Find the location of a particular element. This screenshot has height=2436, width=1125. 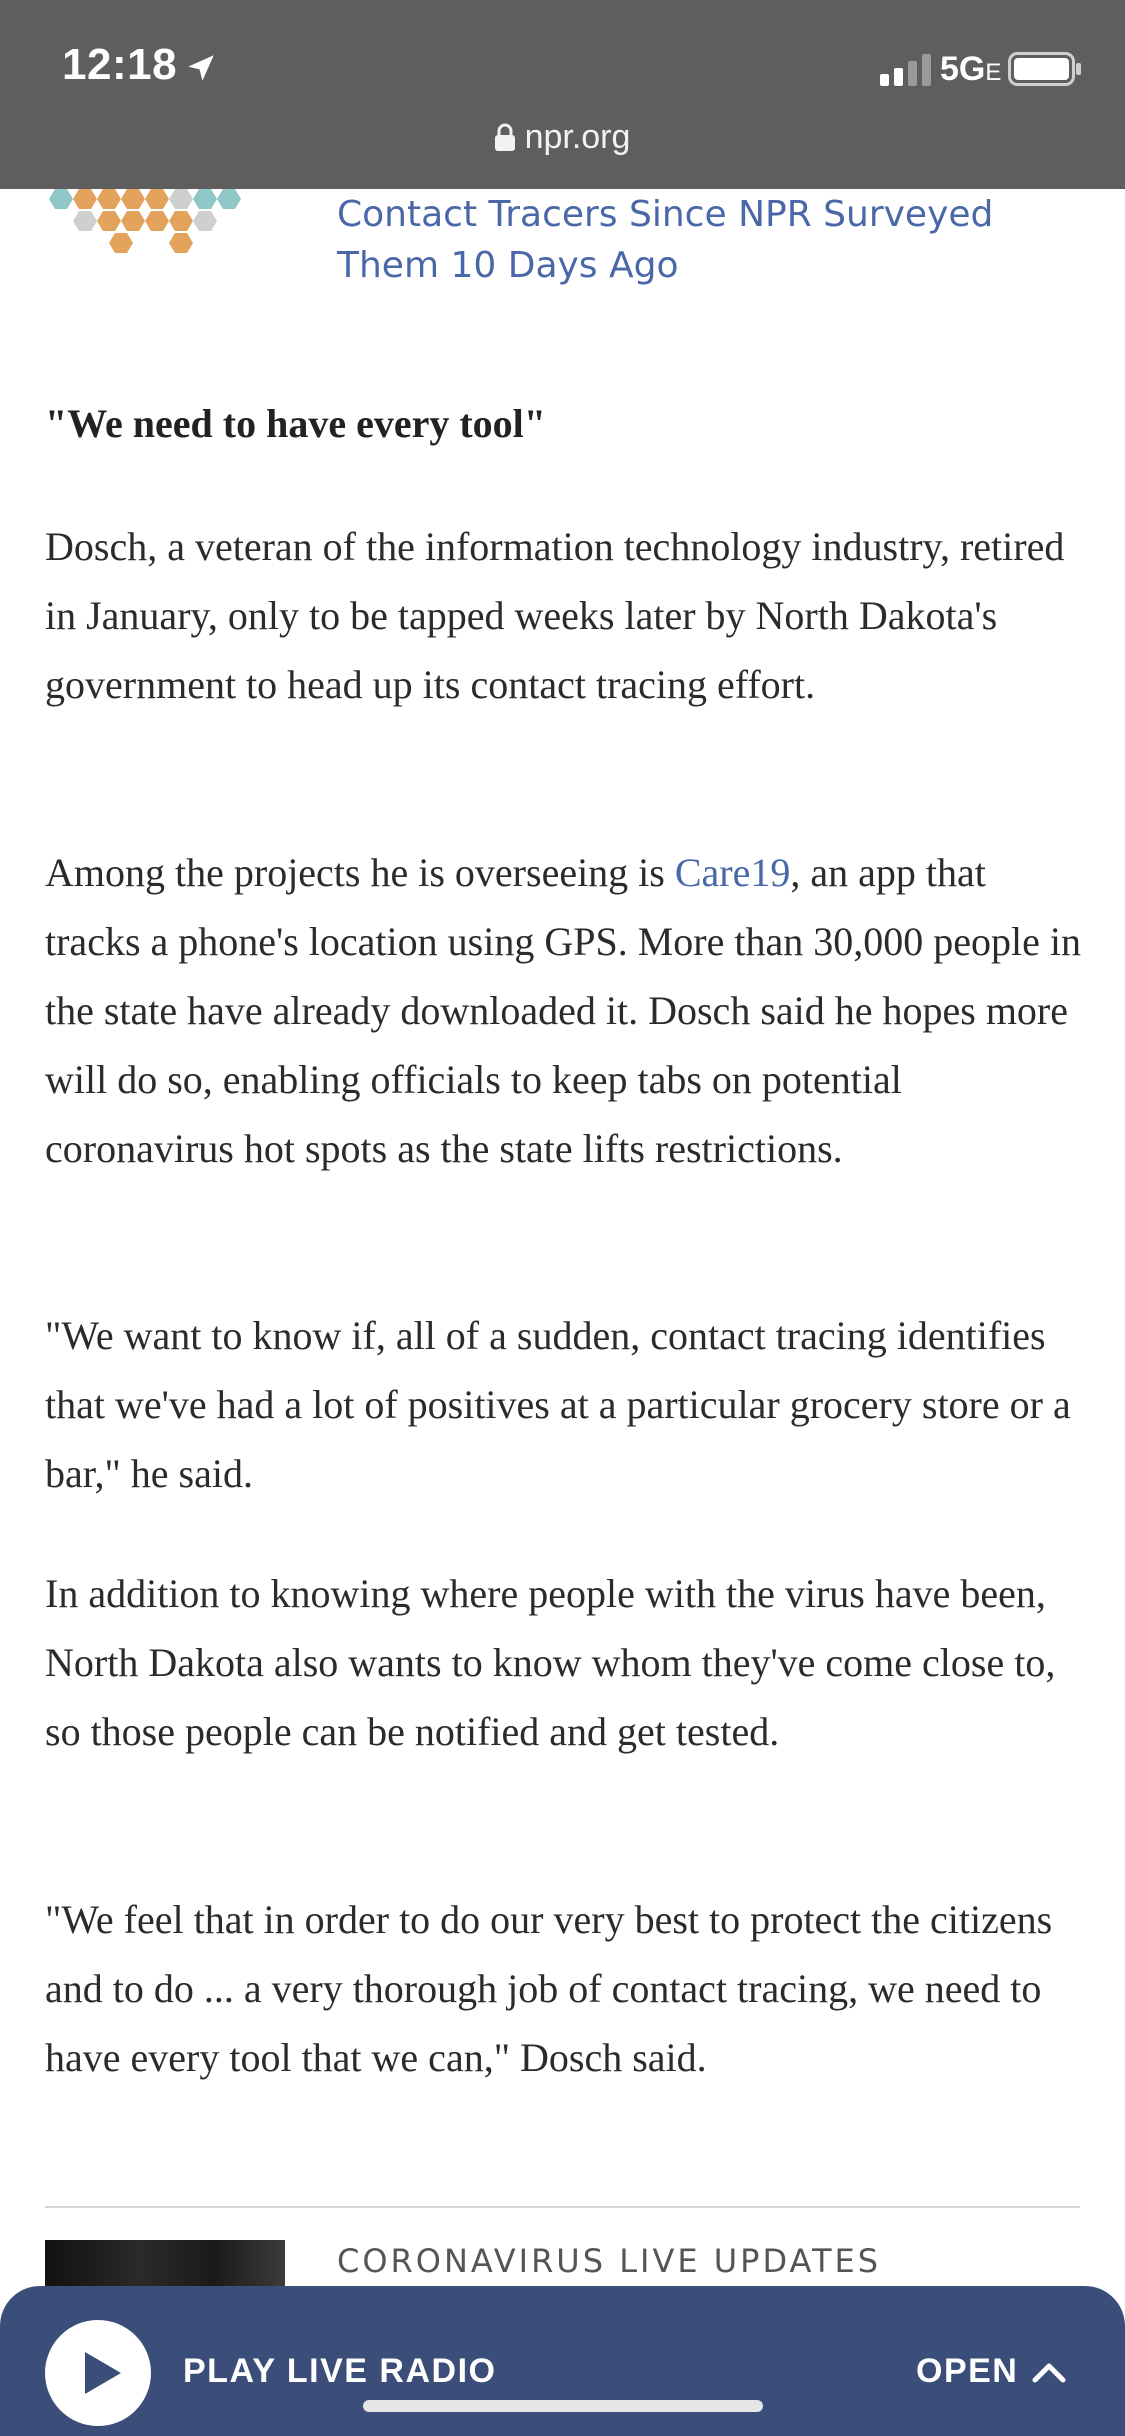

location-arrow-icon is located at coordinates (201, 68).